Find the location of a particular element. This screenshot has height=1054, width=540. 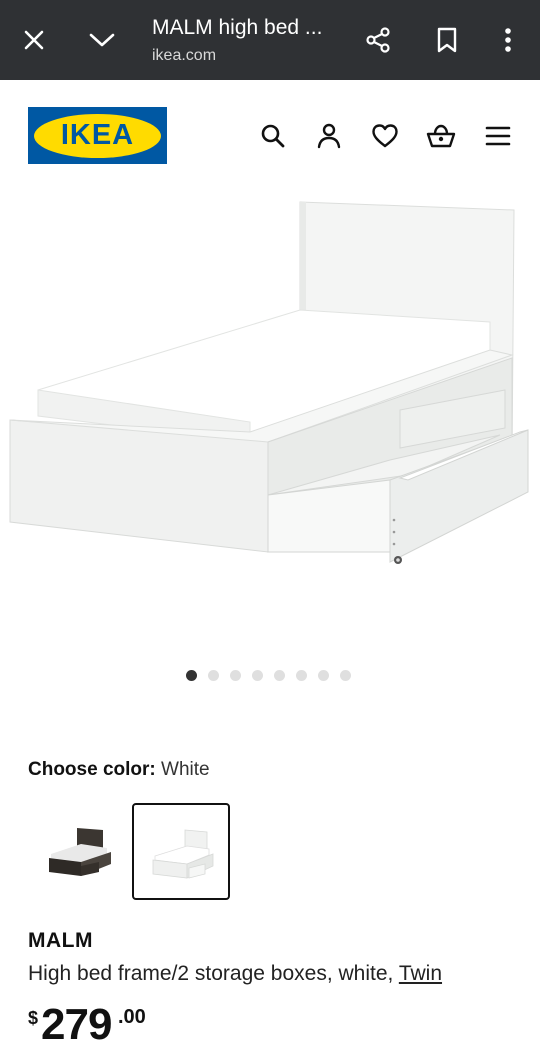

choose-color-label: Choose color: White is located at coordinates (119, 770).